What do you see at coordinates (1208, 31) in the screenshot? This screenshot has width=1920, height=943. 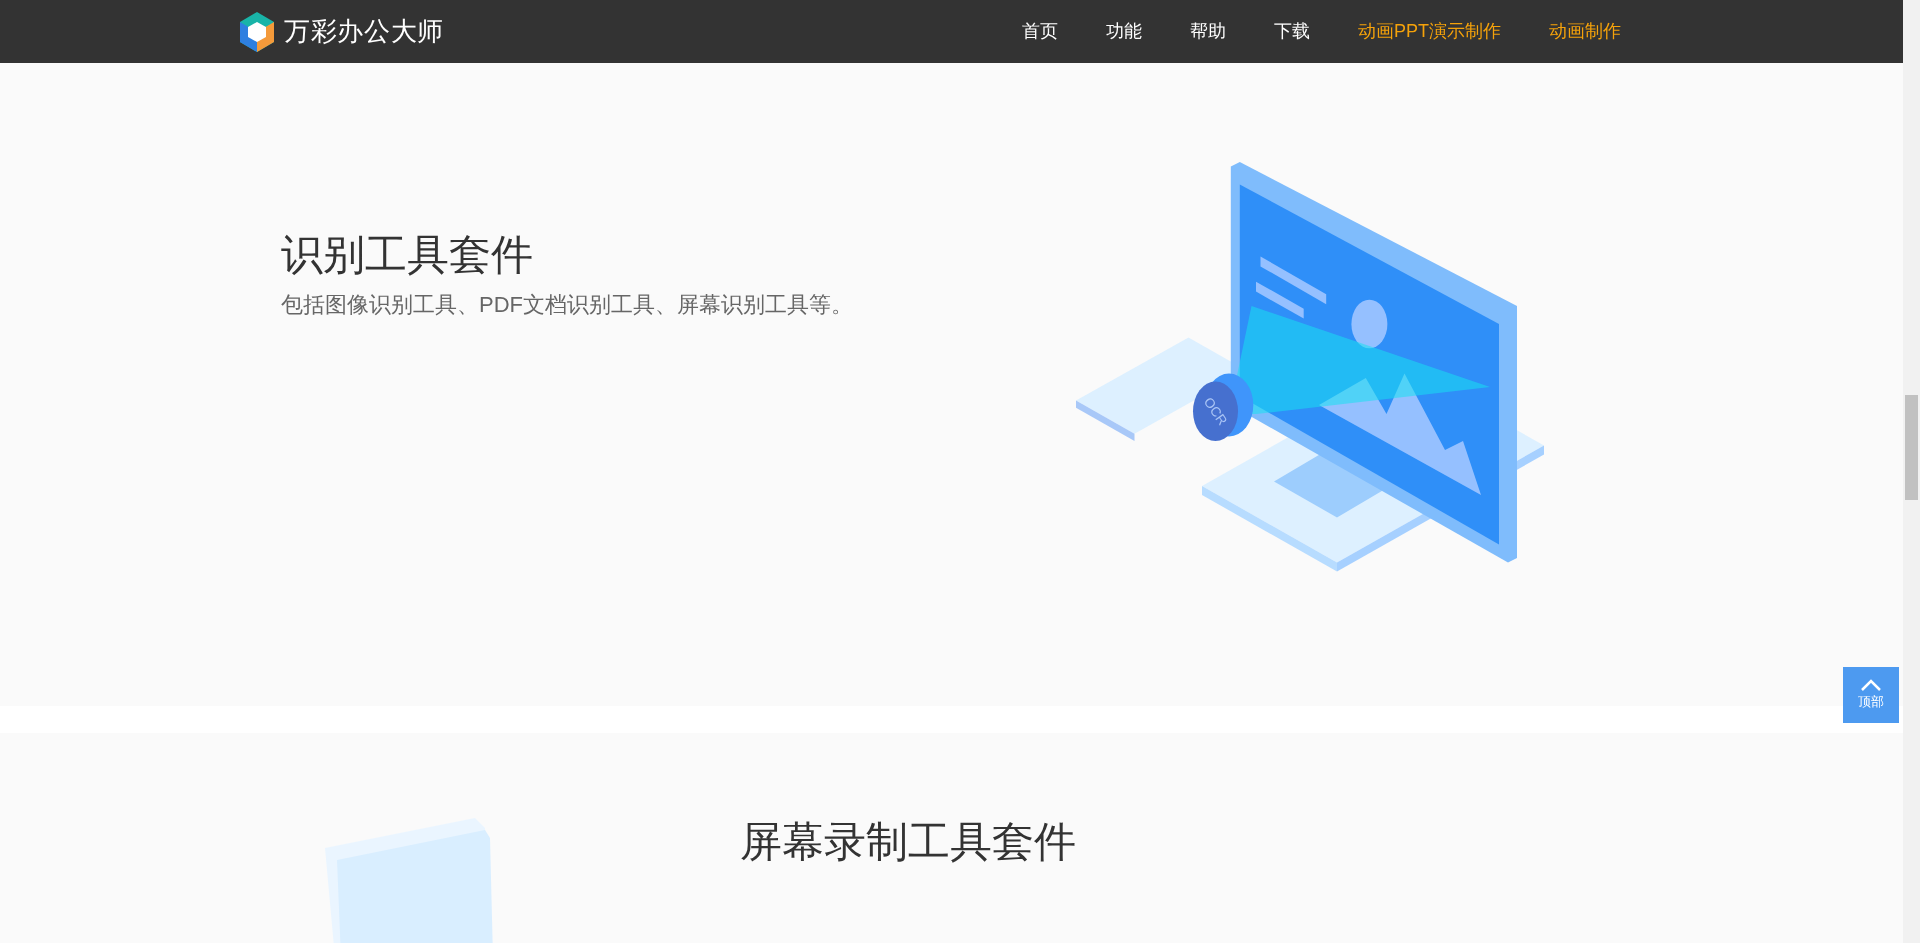 I see `nav-link: 帮助` at bounding box center [1208, 31].